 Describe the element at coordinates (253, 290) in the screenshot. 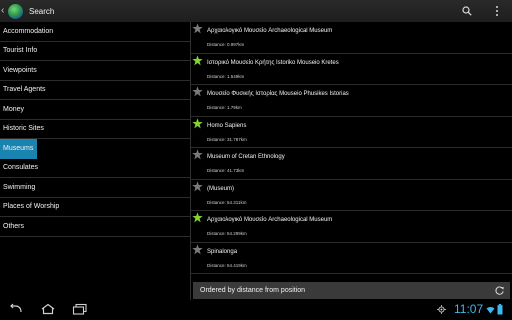

I see `sort-label: Ordered by distance from position` at that location.